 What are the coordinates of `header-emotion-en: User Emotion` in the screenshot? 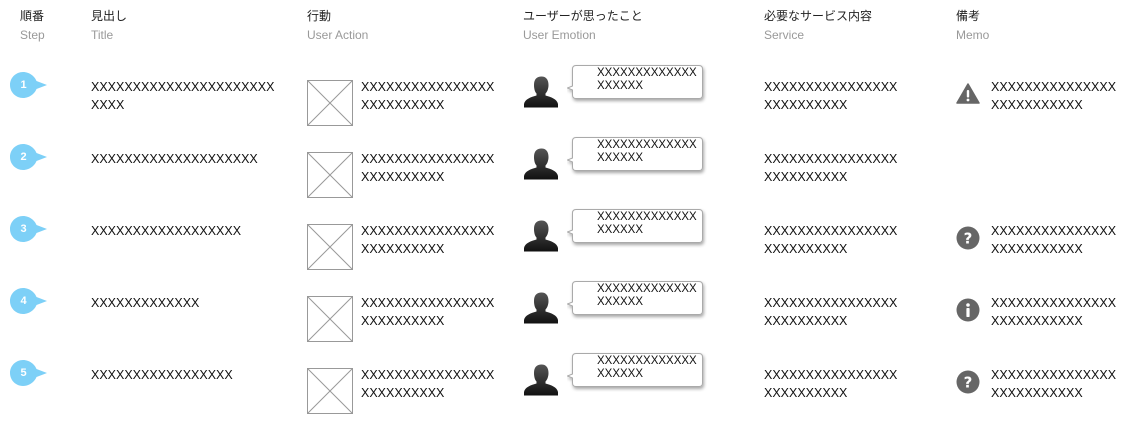 It's located at (559, 35).